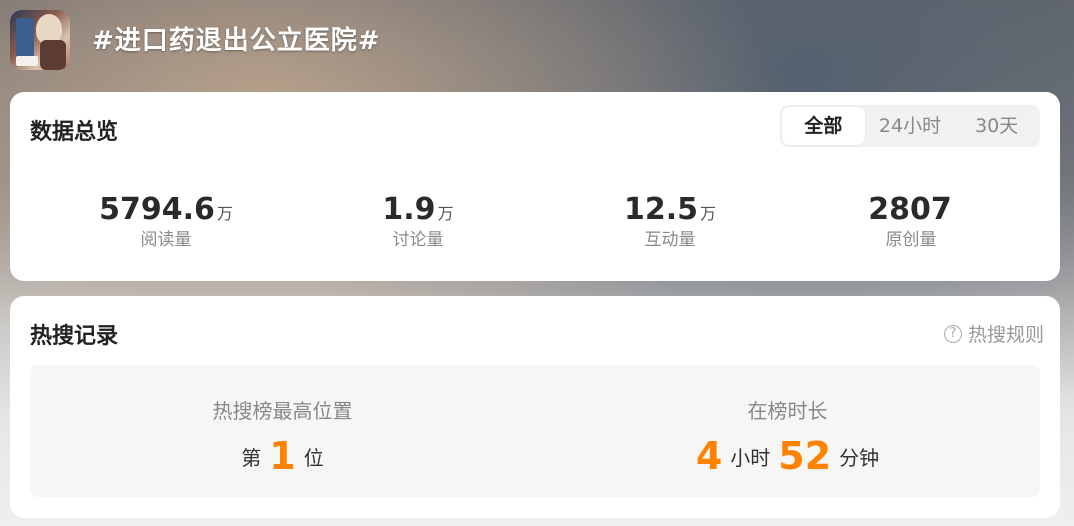  Describe the element at coordinates (859, 458) in the screenshot. I see `duration-minutes-unit: 分钟` at that location.